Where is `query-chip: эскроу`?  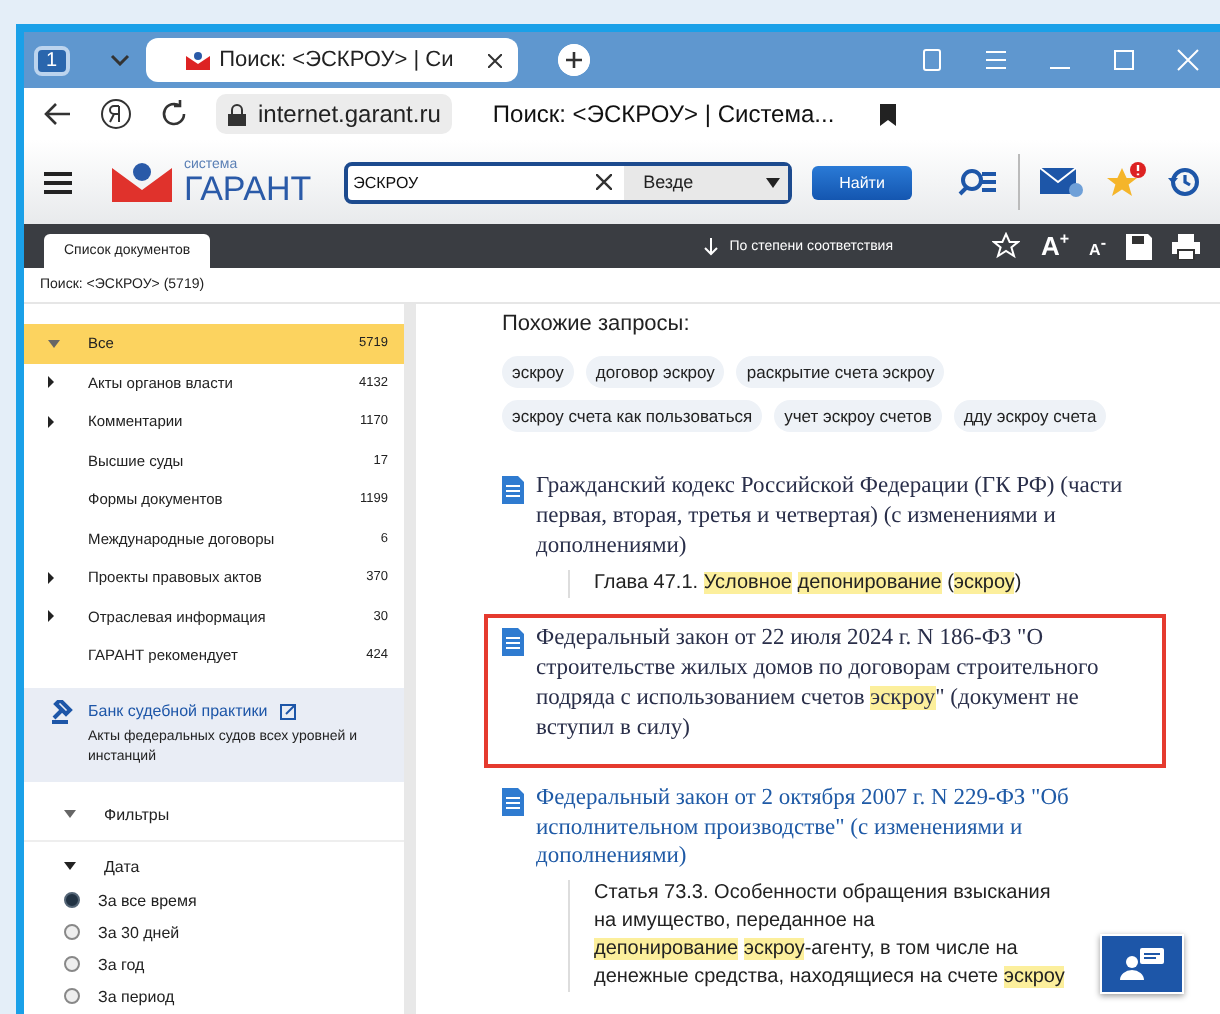
query-chip: эскроу is located at coordinates (538, 372).